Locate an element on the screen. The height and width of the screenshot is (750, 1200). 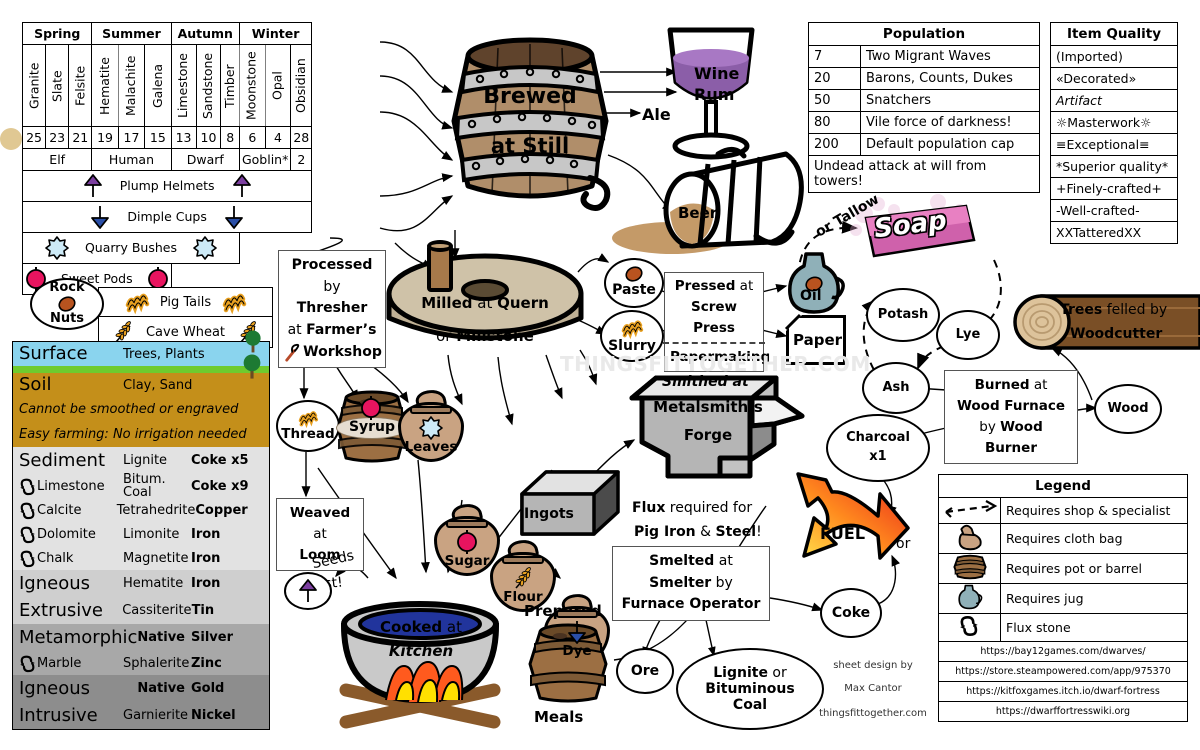
geo-product: Coke x9 is located at coordinates (220, 486).